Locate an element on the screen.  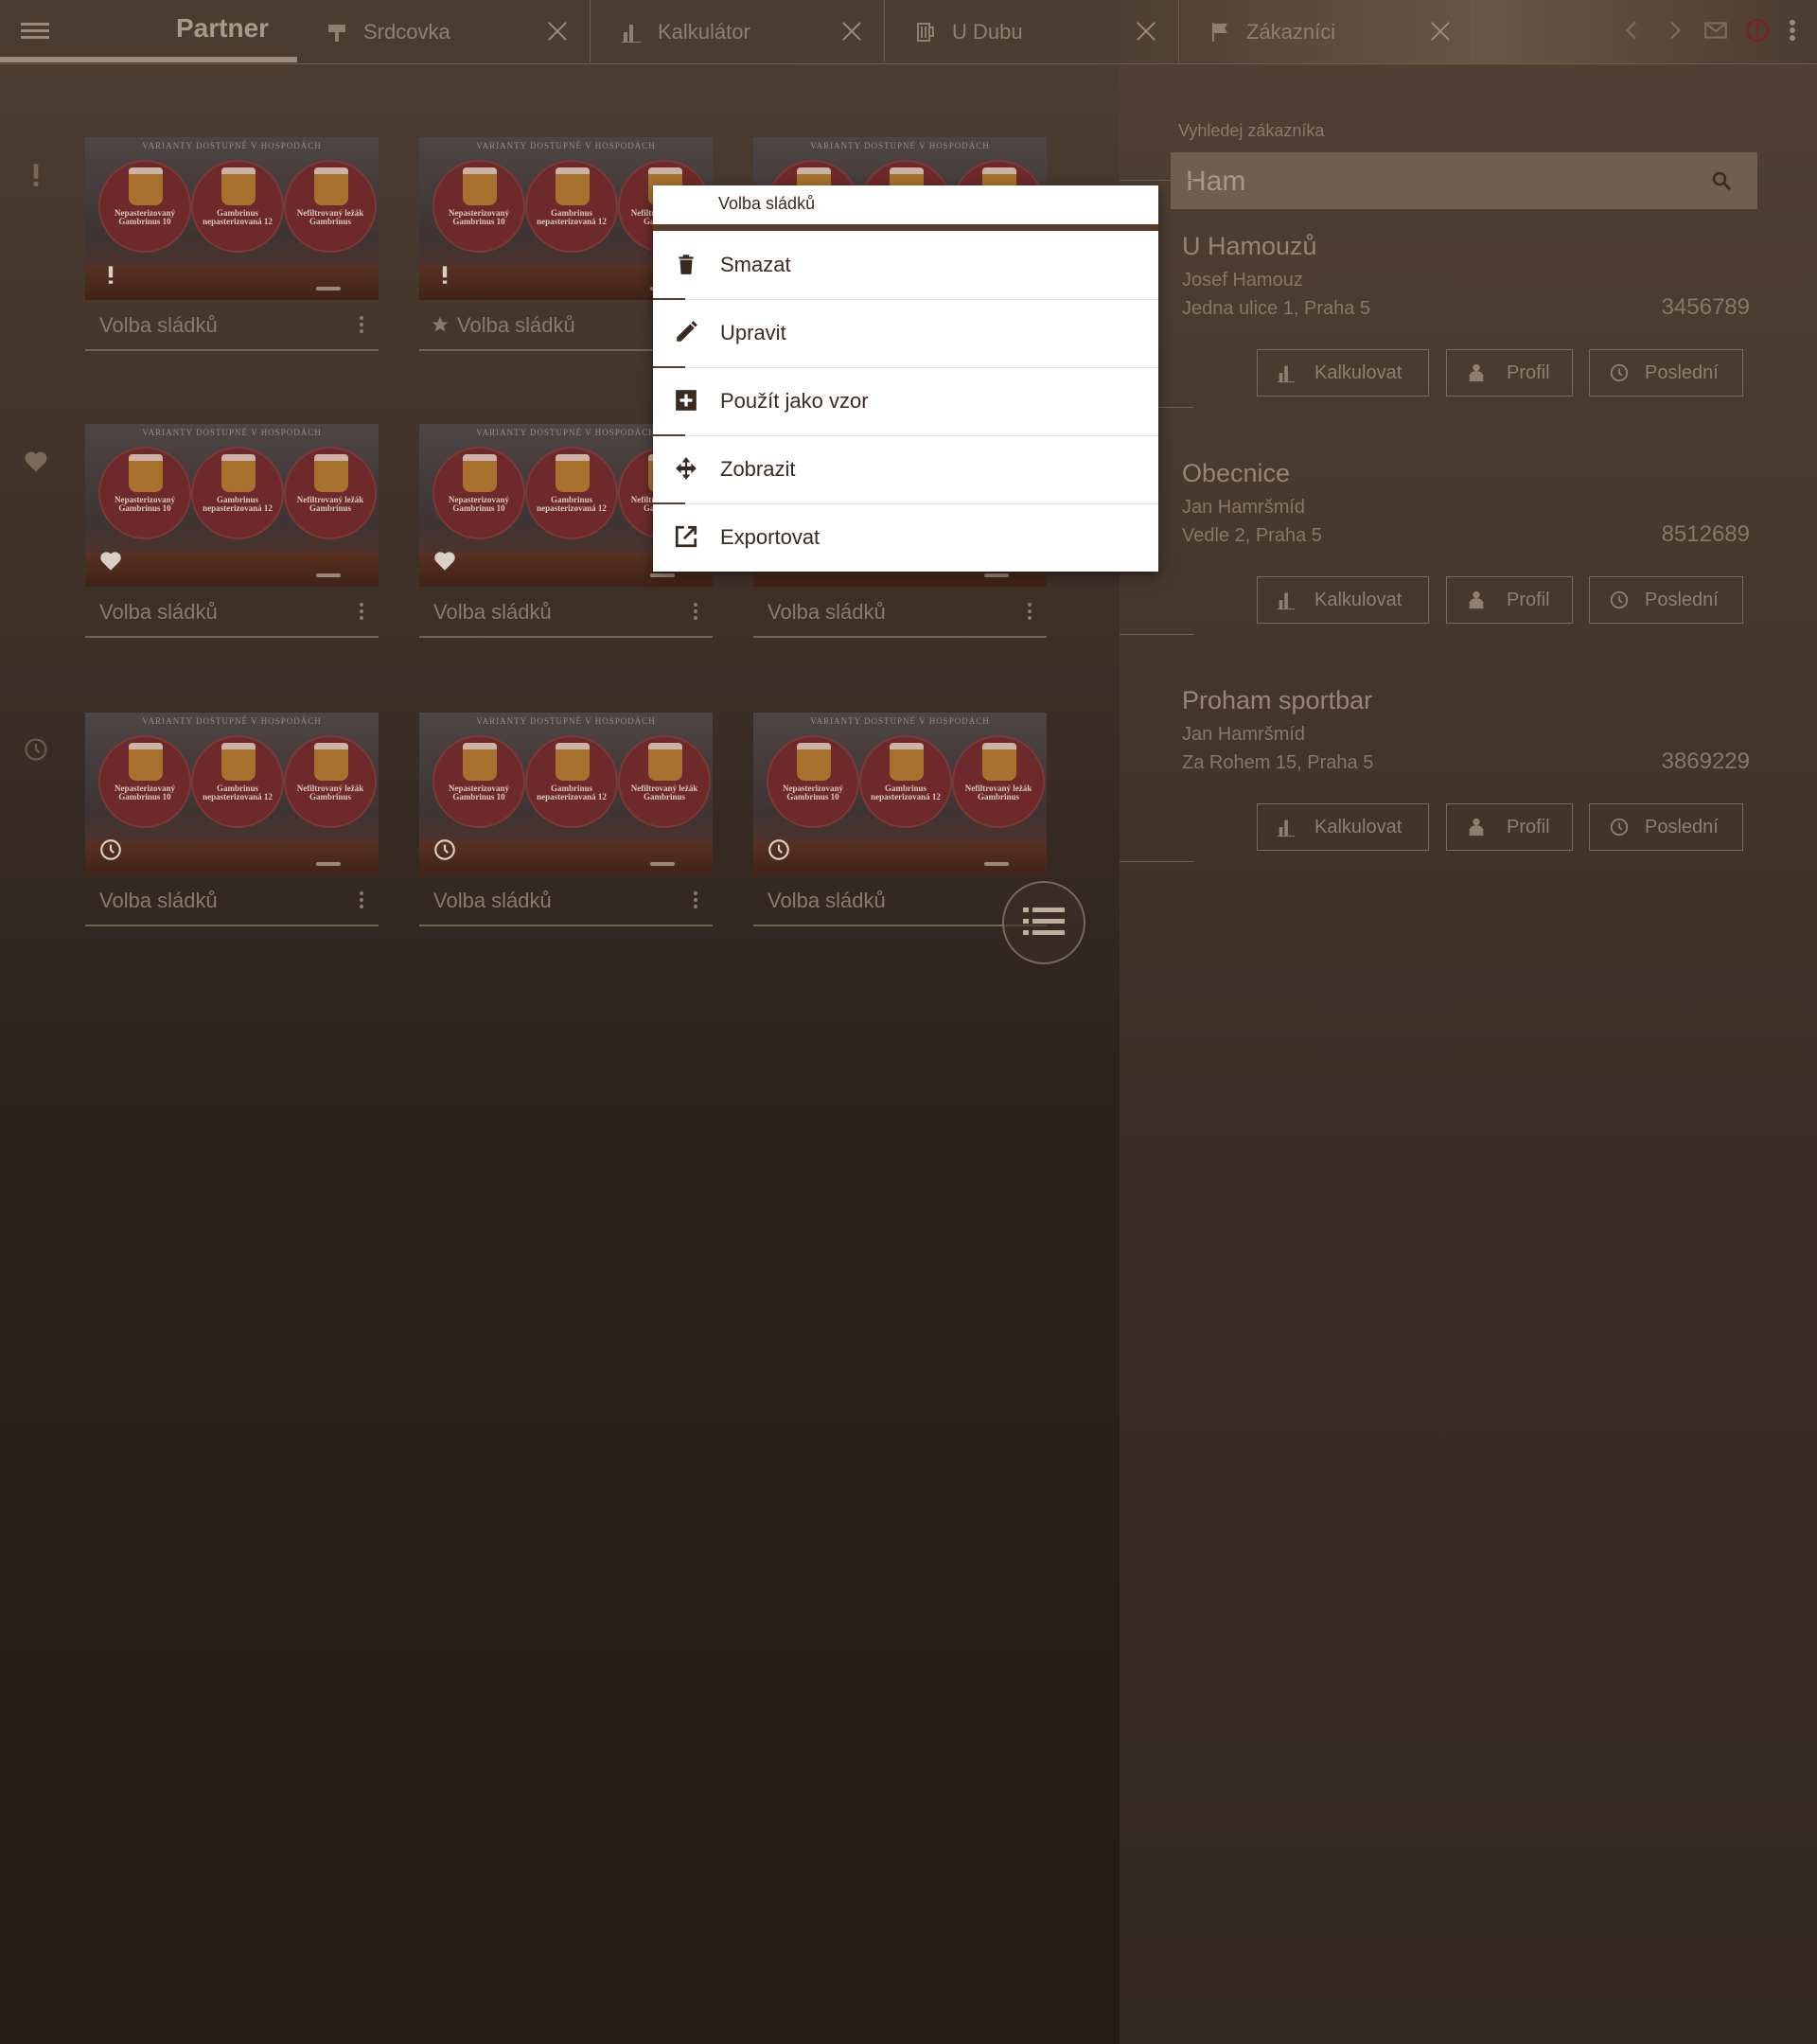
search-icon is located at coordinates (1721, 180).